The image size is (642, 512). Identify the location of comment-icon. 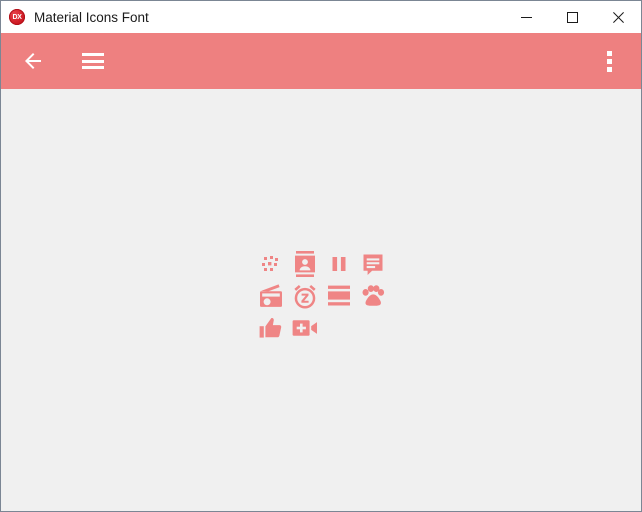
(373, 264).